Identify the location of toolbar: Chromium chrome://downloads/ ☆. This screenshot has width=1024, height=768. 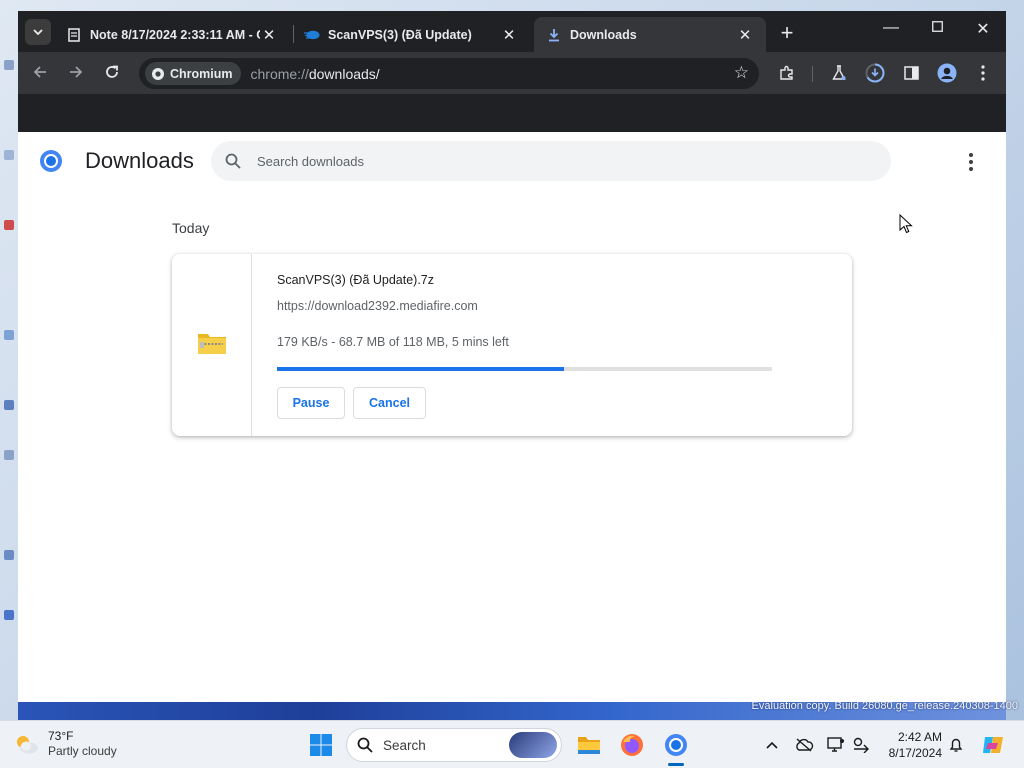
(512, 73).